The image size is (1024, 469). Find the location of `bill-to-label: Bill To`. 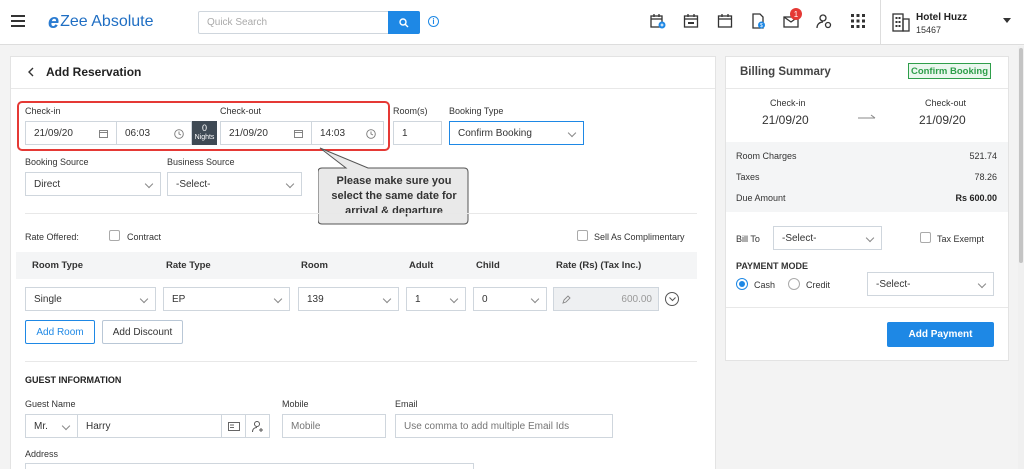

bill-to-label: Bill To is located at coordinates (748, 239).